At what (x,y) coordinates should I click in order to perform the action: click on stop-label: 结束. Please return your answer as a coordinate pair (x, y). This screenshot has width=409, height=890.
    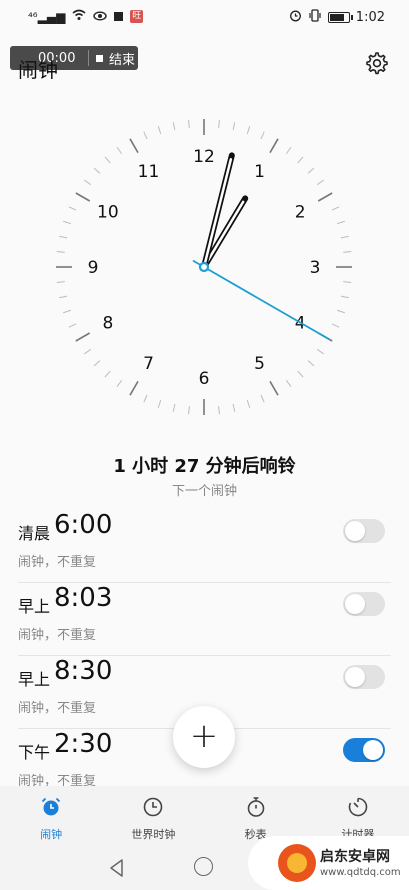
    Looking at the image, I should click on (122, 60).